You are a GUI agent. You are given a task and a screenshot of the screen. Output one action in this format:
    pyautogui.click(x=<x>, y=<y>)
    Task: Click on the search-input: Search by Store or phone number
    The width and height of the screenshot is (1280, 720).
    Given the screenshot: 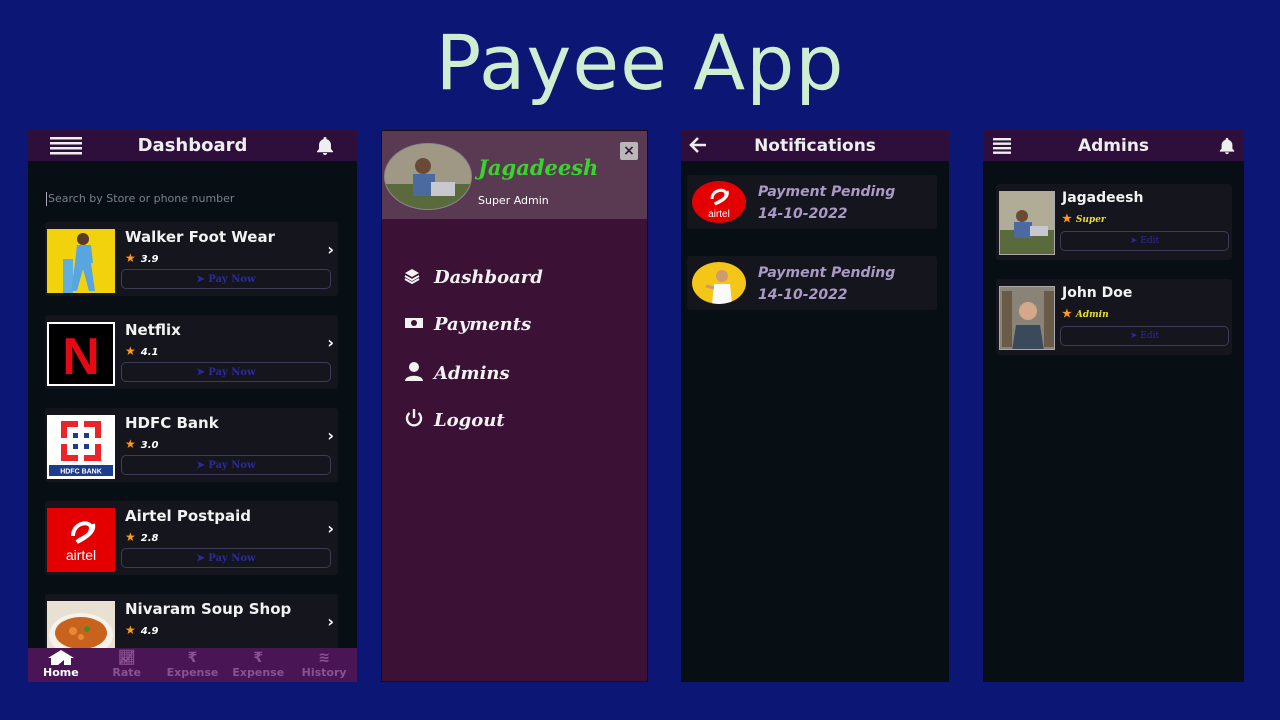 What is the action you would take?
    pyautogui.click(x=140, y=199)
    